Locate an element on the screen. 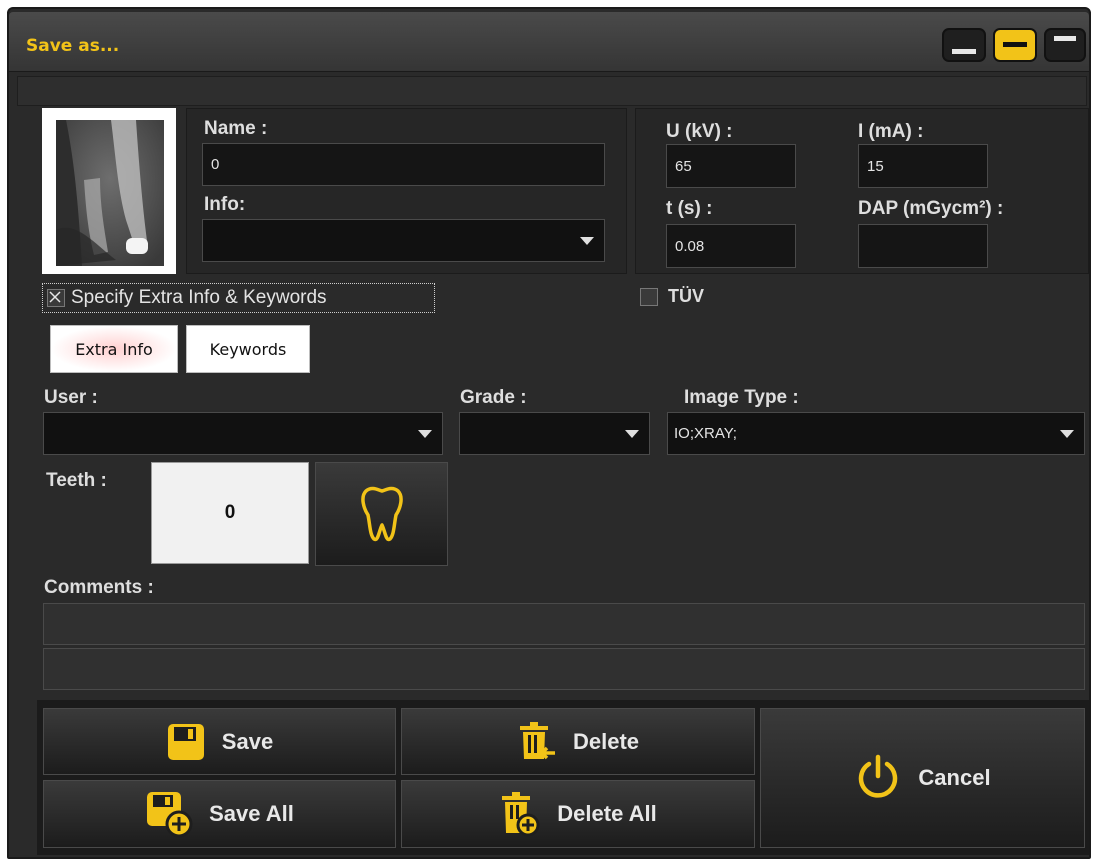  power-icon is located at coordinates (878, 776).